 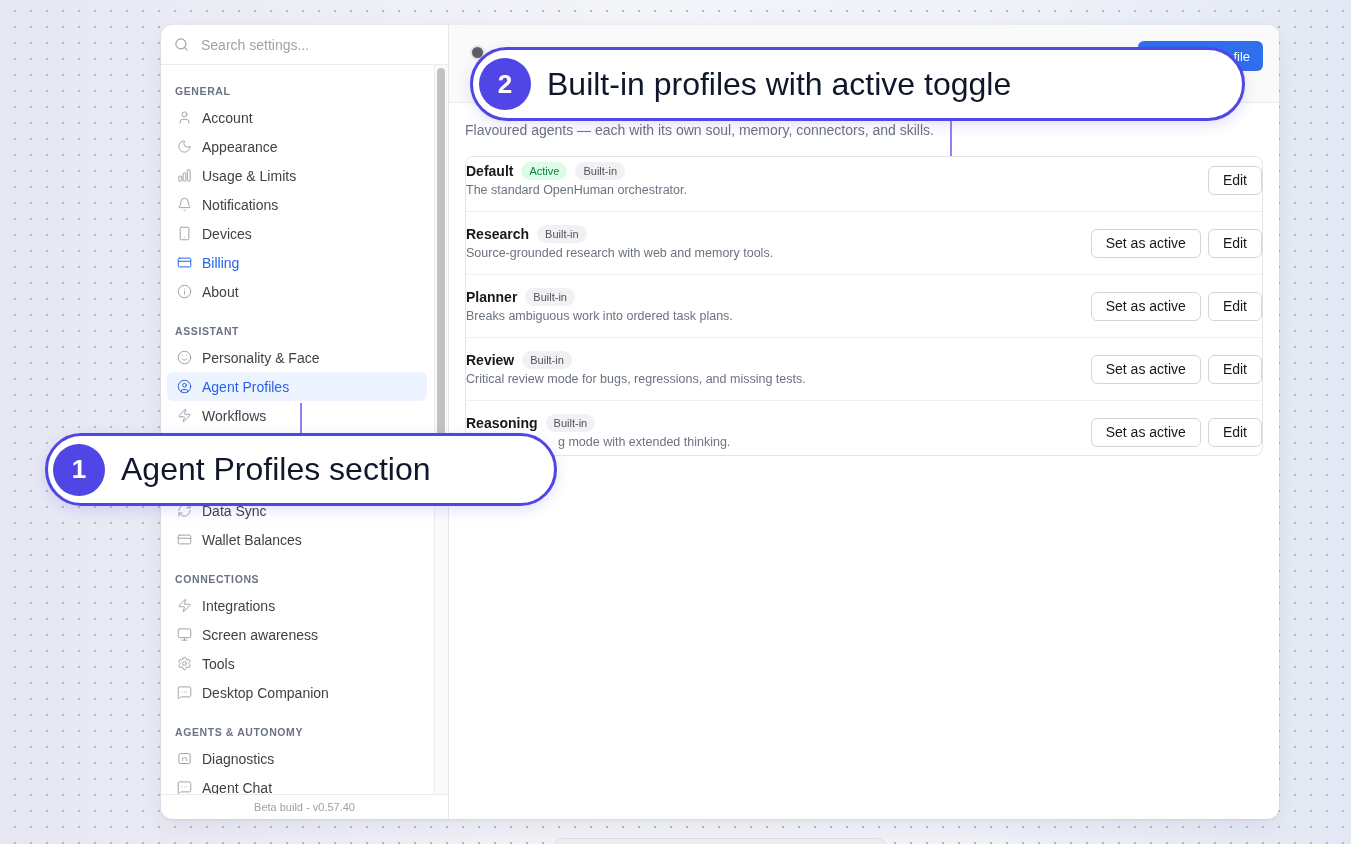 What do you see at coordinates (490, 360) in the screenshot?
I see `profile-name: Review` at bounding box center [490, 360].